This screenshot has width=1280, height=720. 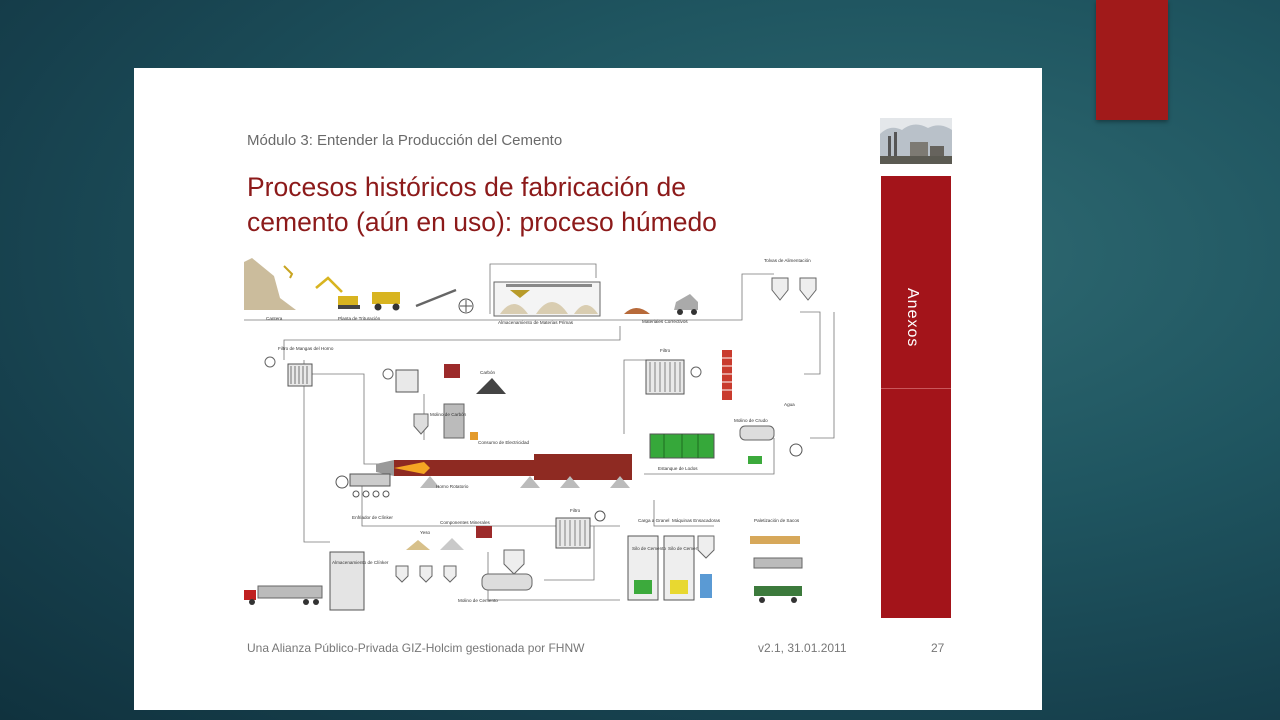 I want to click on sidebar-label: Anexos, so click(x=912, y=318).